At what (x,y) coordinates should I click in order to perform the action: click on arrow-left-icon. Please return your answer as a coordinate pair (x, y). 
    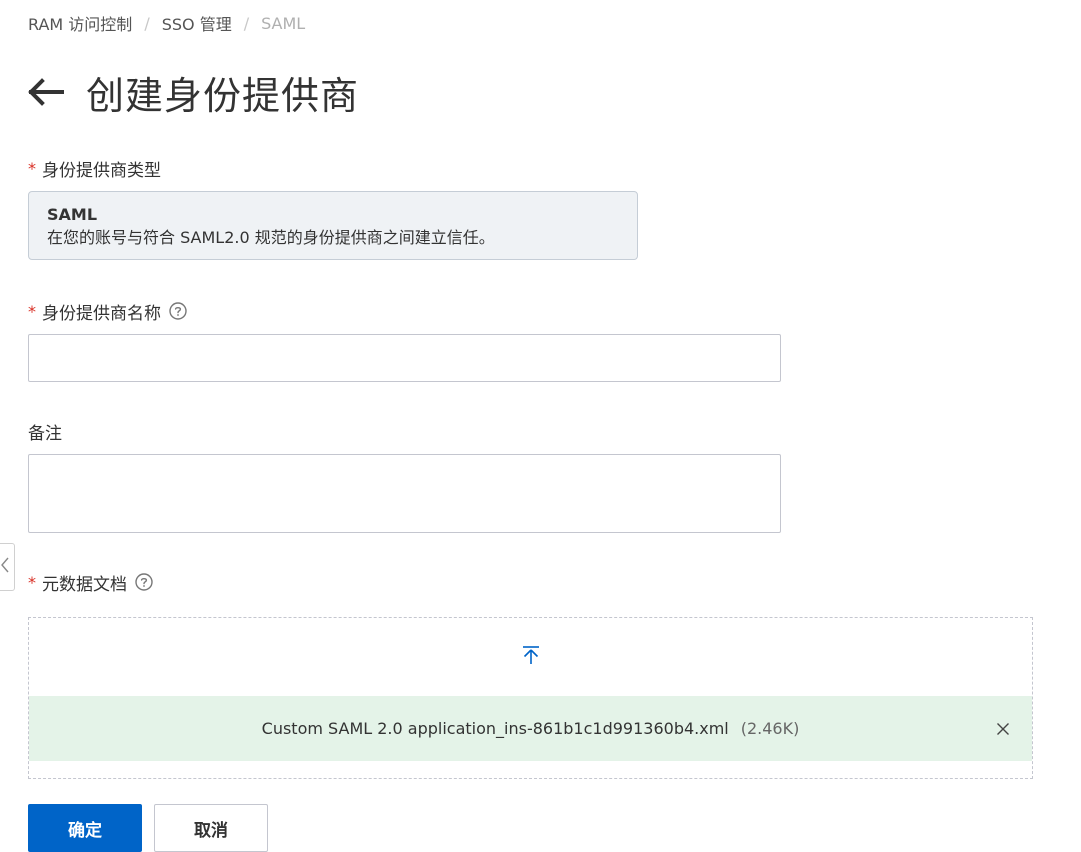
    Looking at the image, I should click on (46, 92).